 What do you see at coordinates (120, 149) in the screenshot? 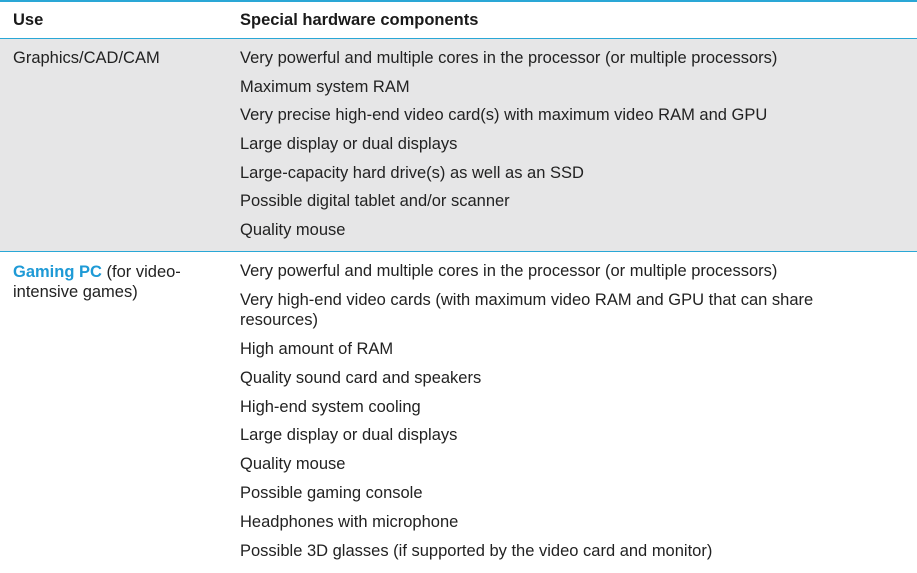
I see `use-cell: Graphics/CAD/CAM` at bounding box center [120, 149].